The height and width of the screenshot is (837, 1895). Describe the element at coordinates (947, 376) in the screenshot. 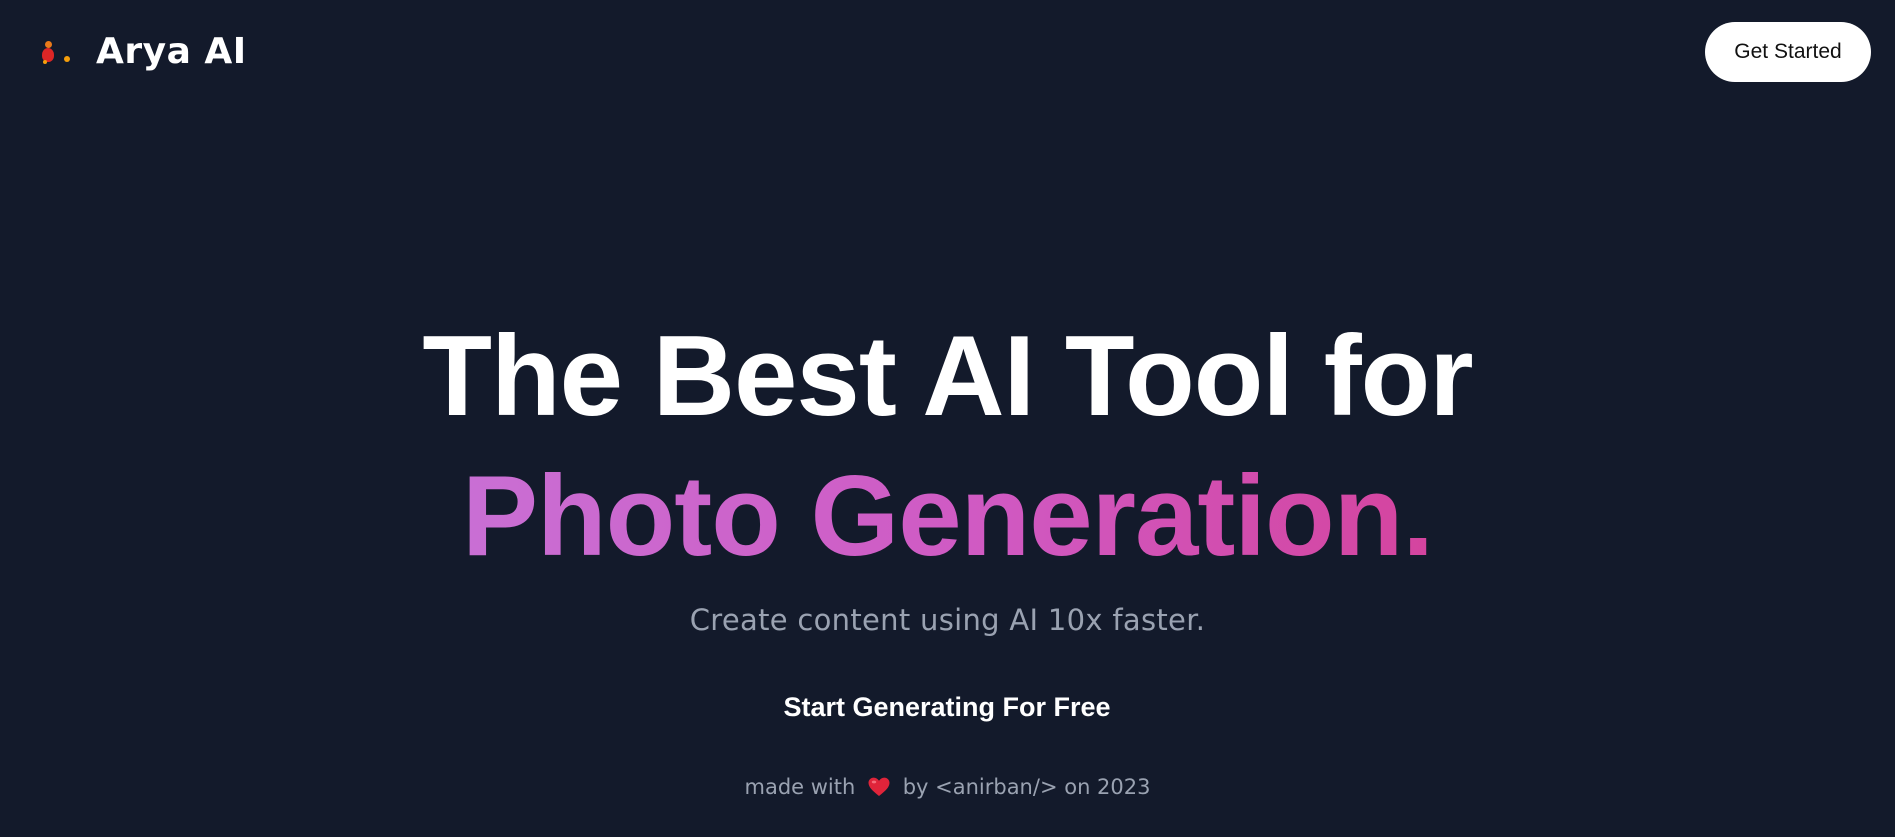

I see `hero-headline-line1: The Best AI Tool for` at that location.